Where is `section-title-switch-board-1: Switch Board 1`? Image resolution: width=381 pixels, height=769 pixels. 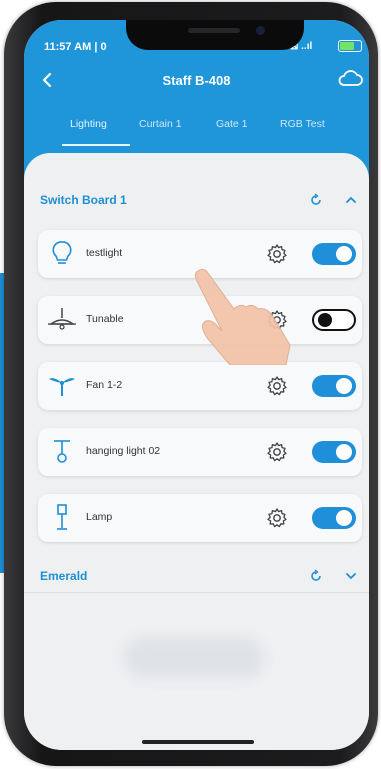
section-title-switch-board-1: Switch Board 1 is located at coordinates (83, 200).